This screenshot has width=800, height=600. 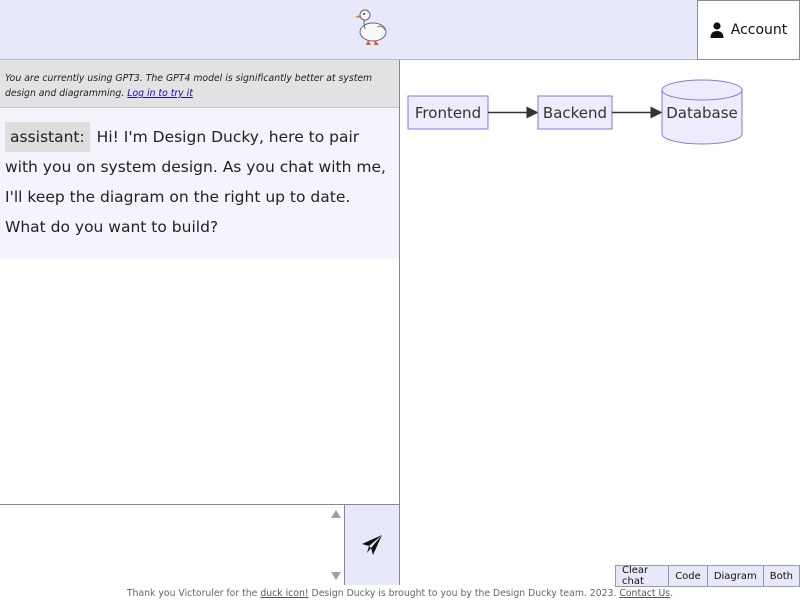 I want to click on send-button, so click(x=372, y=545).